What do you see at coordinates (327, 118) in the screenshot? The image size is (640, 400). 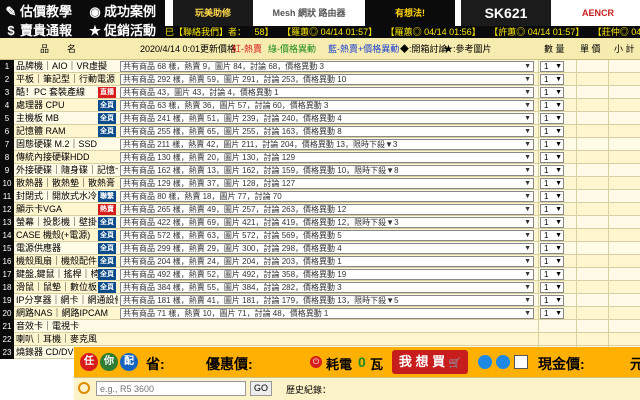 I see `product-select: 共有商品 241 樣，熱賣 51，圖片 239，討論 240，價格異動 4 ▼` at bounding box center [327, 118].